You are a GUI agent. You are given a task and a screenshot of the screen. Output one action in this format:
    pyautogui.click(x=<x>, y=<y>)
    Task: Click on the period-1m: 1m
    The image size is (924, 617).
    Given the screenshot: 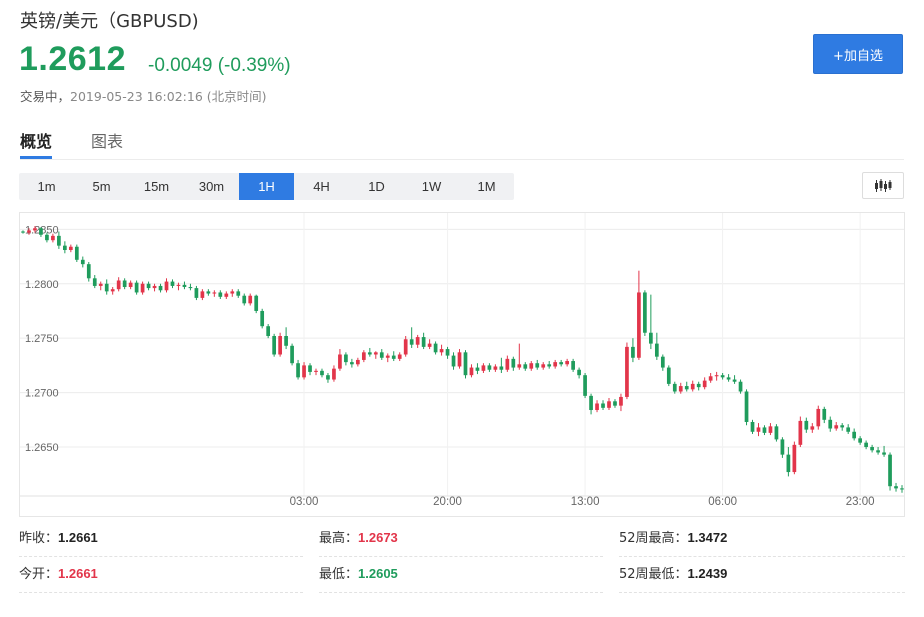 What is the action you would take?
    pyautogui.click(x=46, y=186)
    